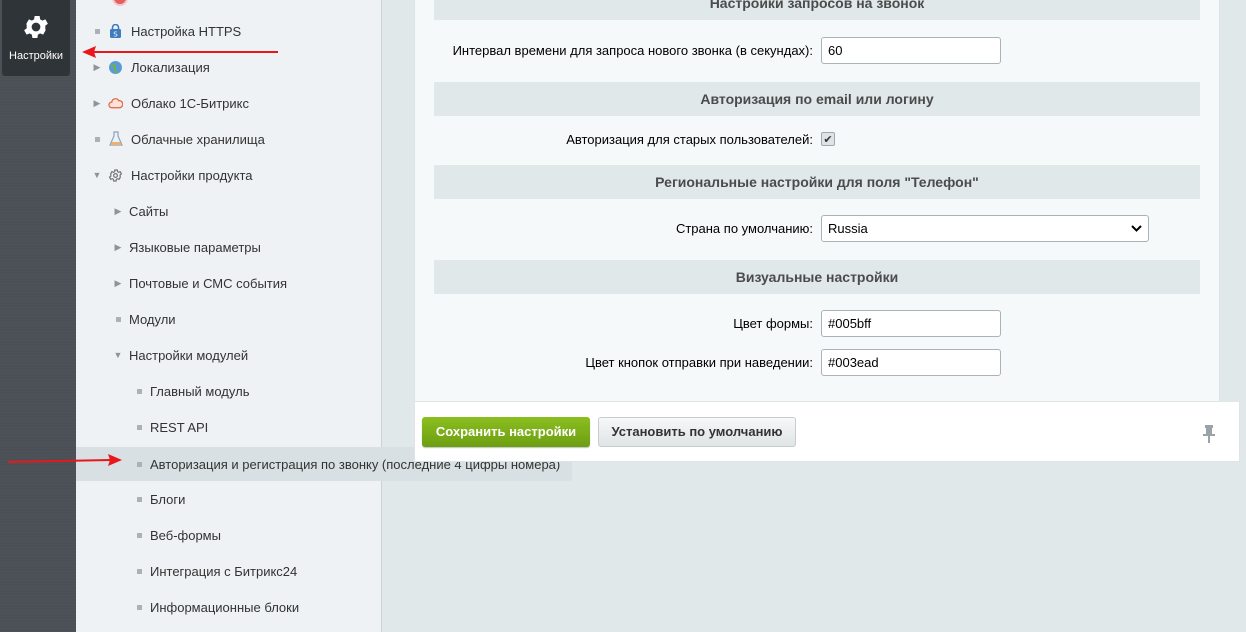 This screenshot has height=632, width=1246. Describe the element at coordinates (186, 31) in the screenshot. I see `tree-item-label: Настройка HTTPS` at that location.